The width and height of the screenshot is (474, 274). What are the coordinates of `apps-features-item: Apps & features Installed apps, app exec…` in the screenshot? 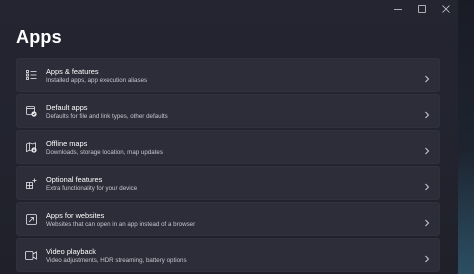 It's located at (228, 75).